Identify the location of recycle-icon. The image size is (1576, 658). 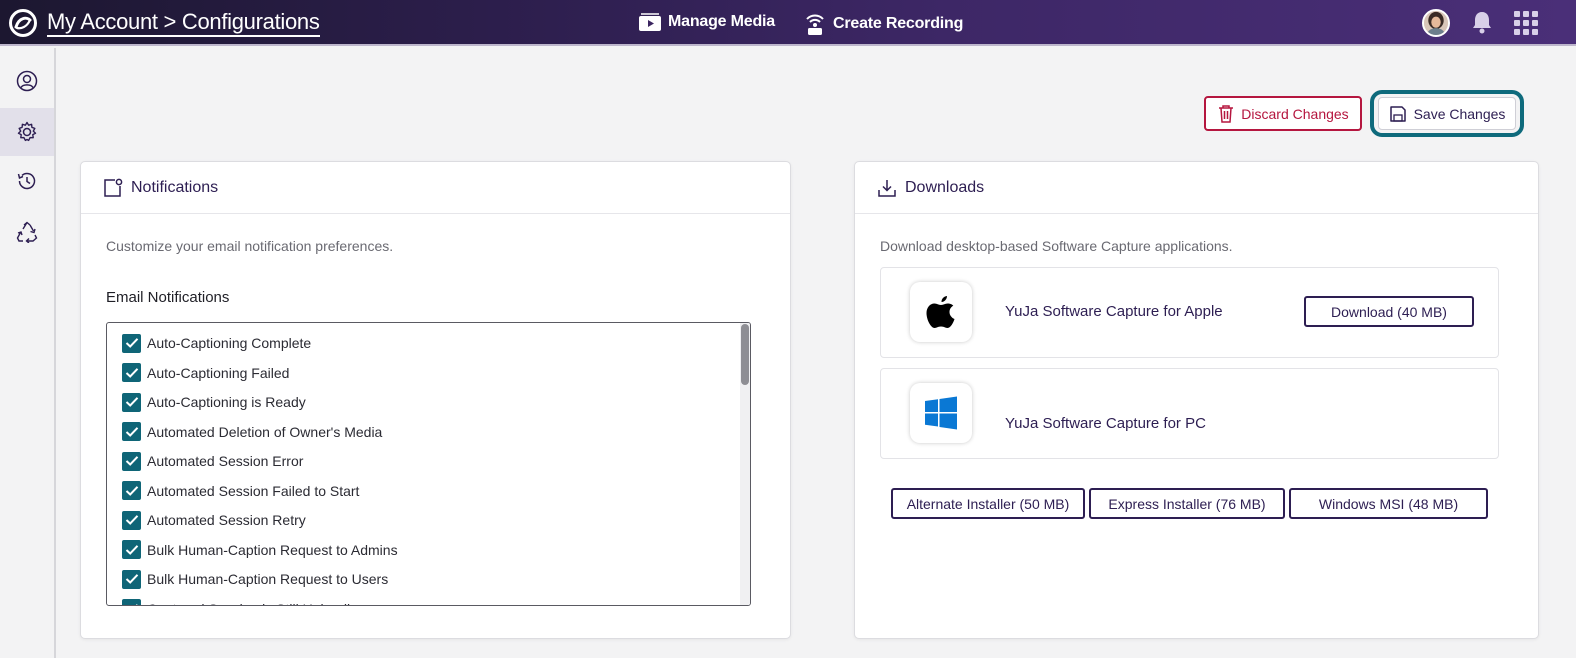
(27, 232).